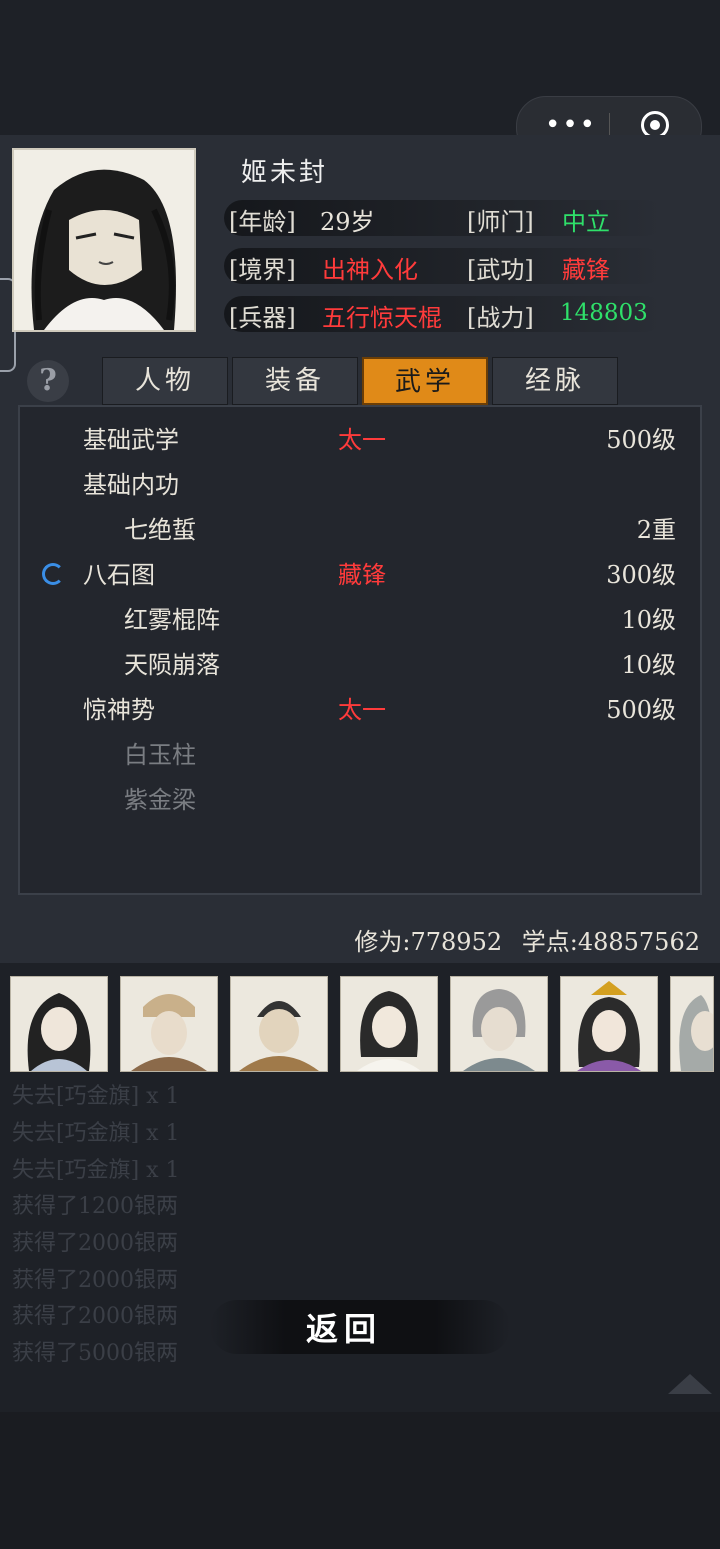 The image size is (720, 1549). What do you see at coordinates (382, 318) in the screenshot?
I see `weapon-value: 五行惊天棍` at bounding box center [382, 318].